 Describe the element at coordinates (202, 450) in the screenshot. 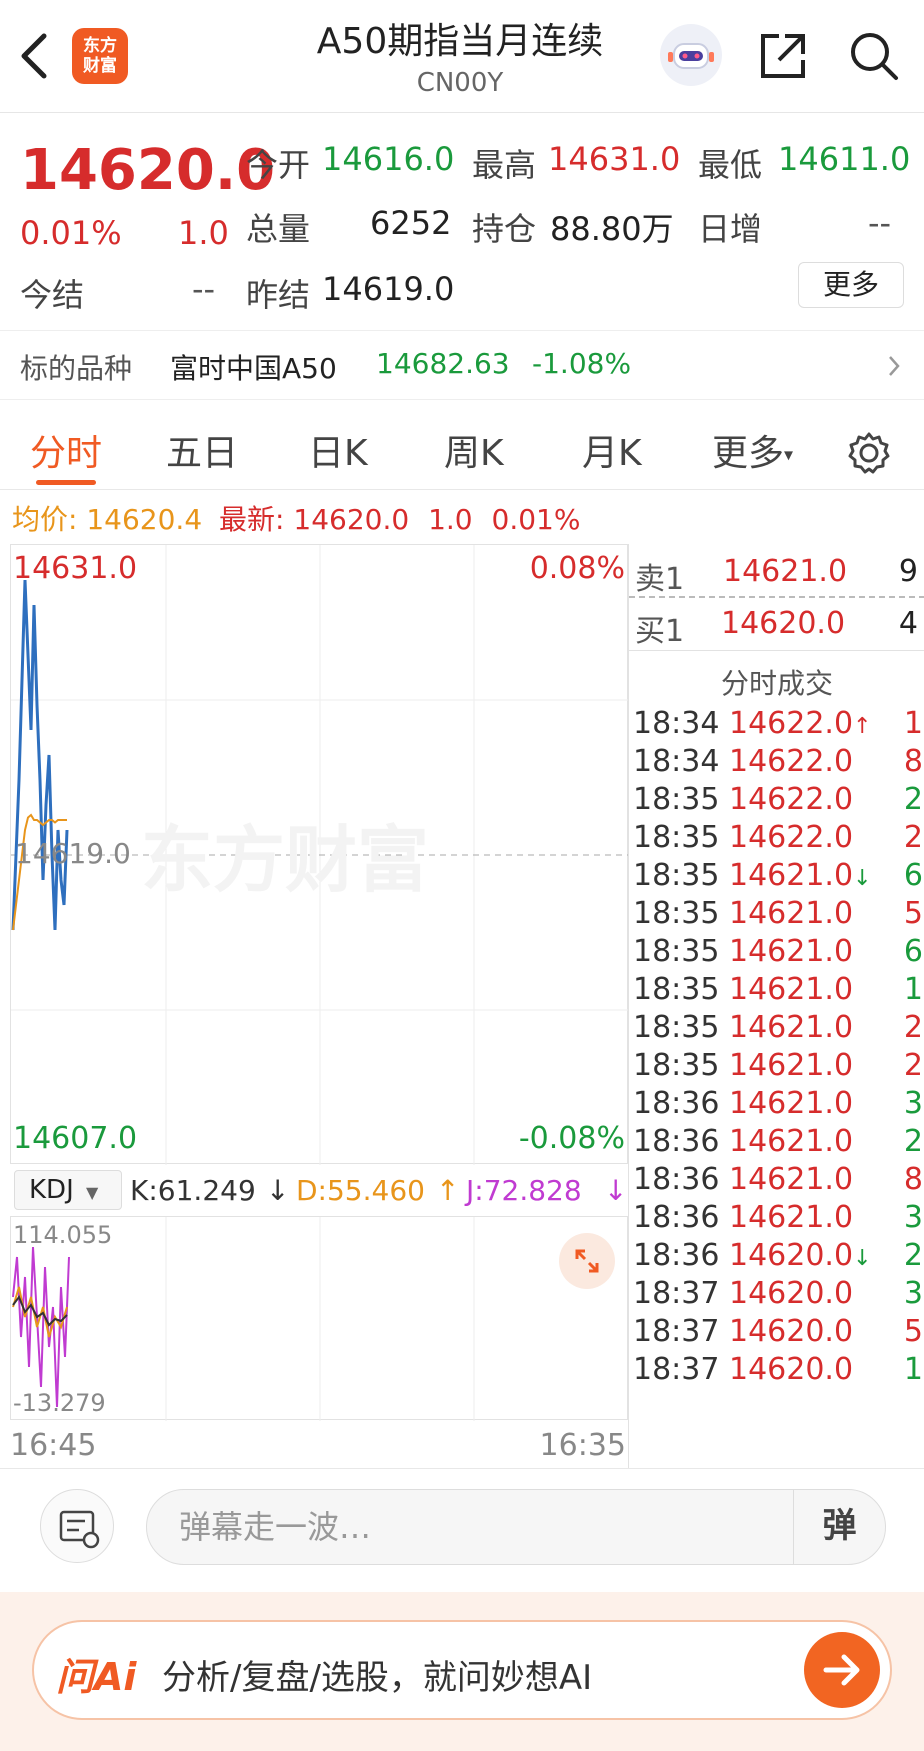

I see `tab-five-day: 五日` at that location.